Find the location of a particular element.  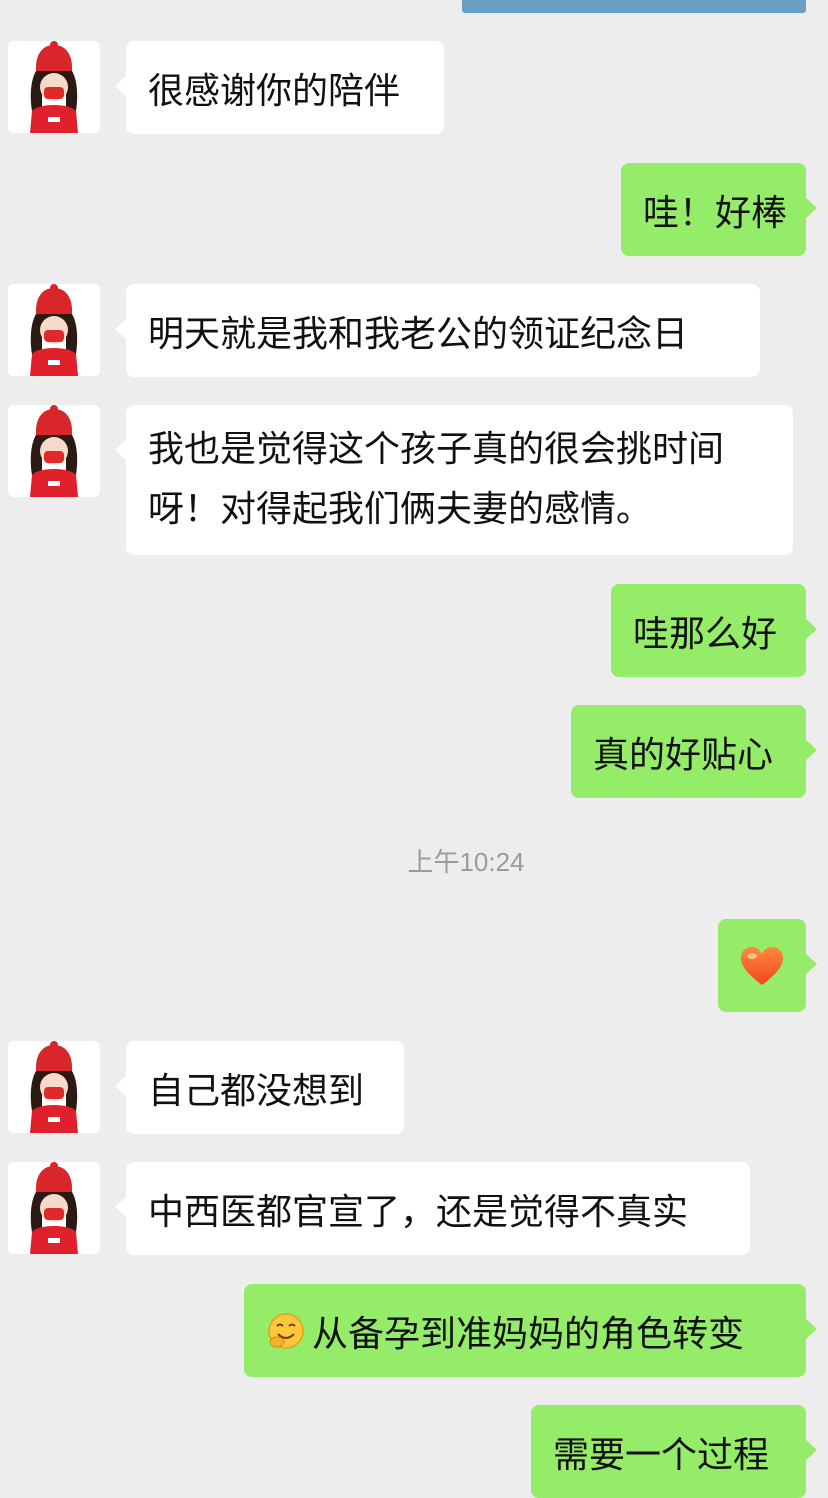

message-text-line1: 我也是觉得这个孩子真的很会挑时间 is located at coordinates (436, 449).